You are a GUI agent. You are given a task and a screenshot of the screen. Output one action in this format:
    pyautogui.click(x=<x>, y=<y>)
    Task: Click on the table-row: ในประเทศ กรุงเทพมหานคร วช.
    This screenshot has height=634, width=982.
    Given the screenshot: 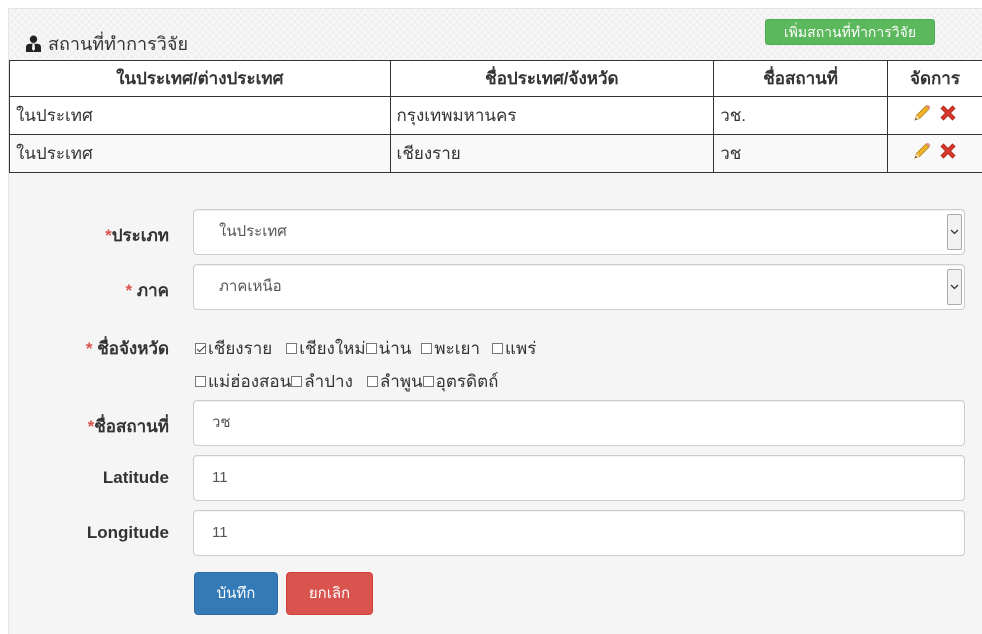 What is the action you would take?
    pyautogui.click(x=495, y=115)
    